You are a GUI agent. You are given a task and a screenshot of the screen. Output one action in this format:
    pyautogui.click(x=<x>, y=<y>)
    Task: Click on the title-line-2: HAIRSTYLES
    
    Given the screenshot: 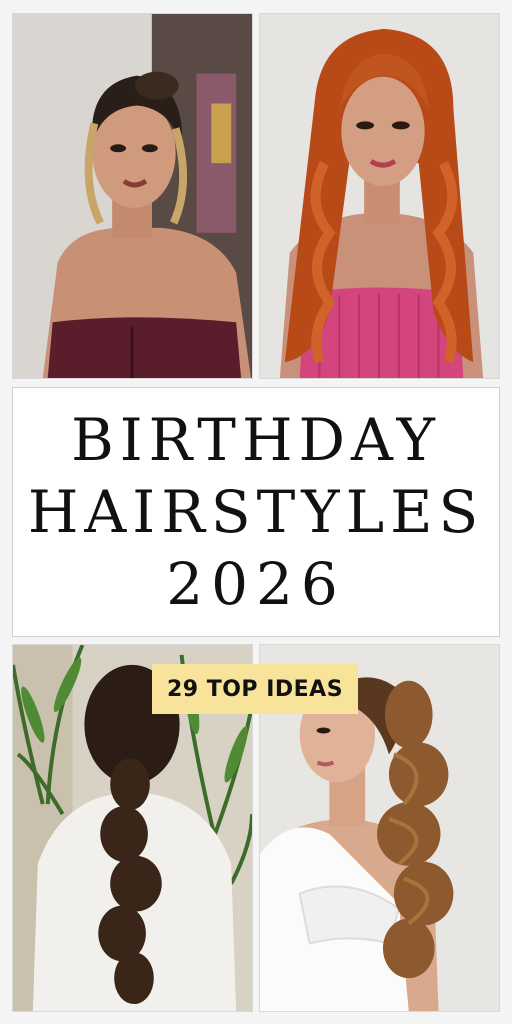 What is the action you would take?
    pyautogui.click(x=256, y=512)
    